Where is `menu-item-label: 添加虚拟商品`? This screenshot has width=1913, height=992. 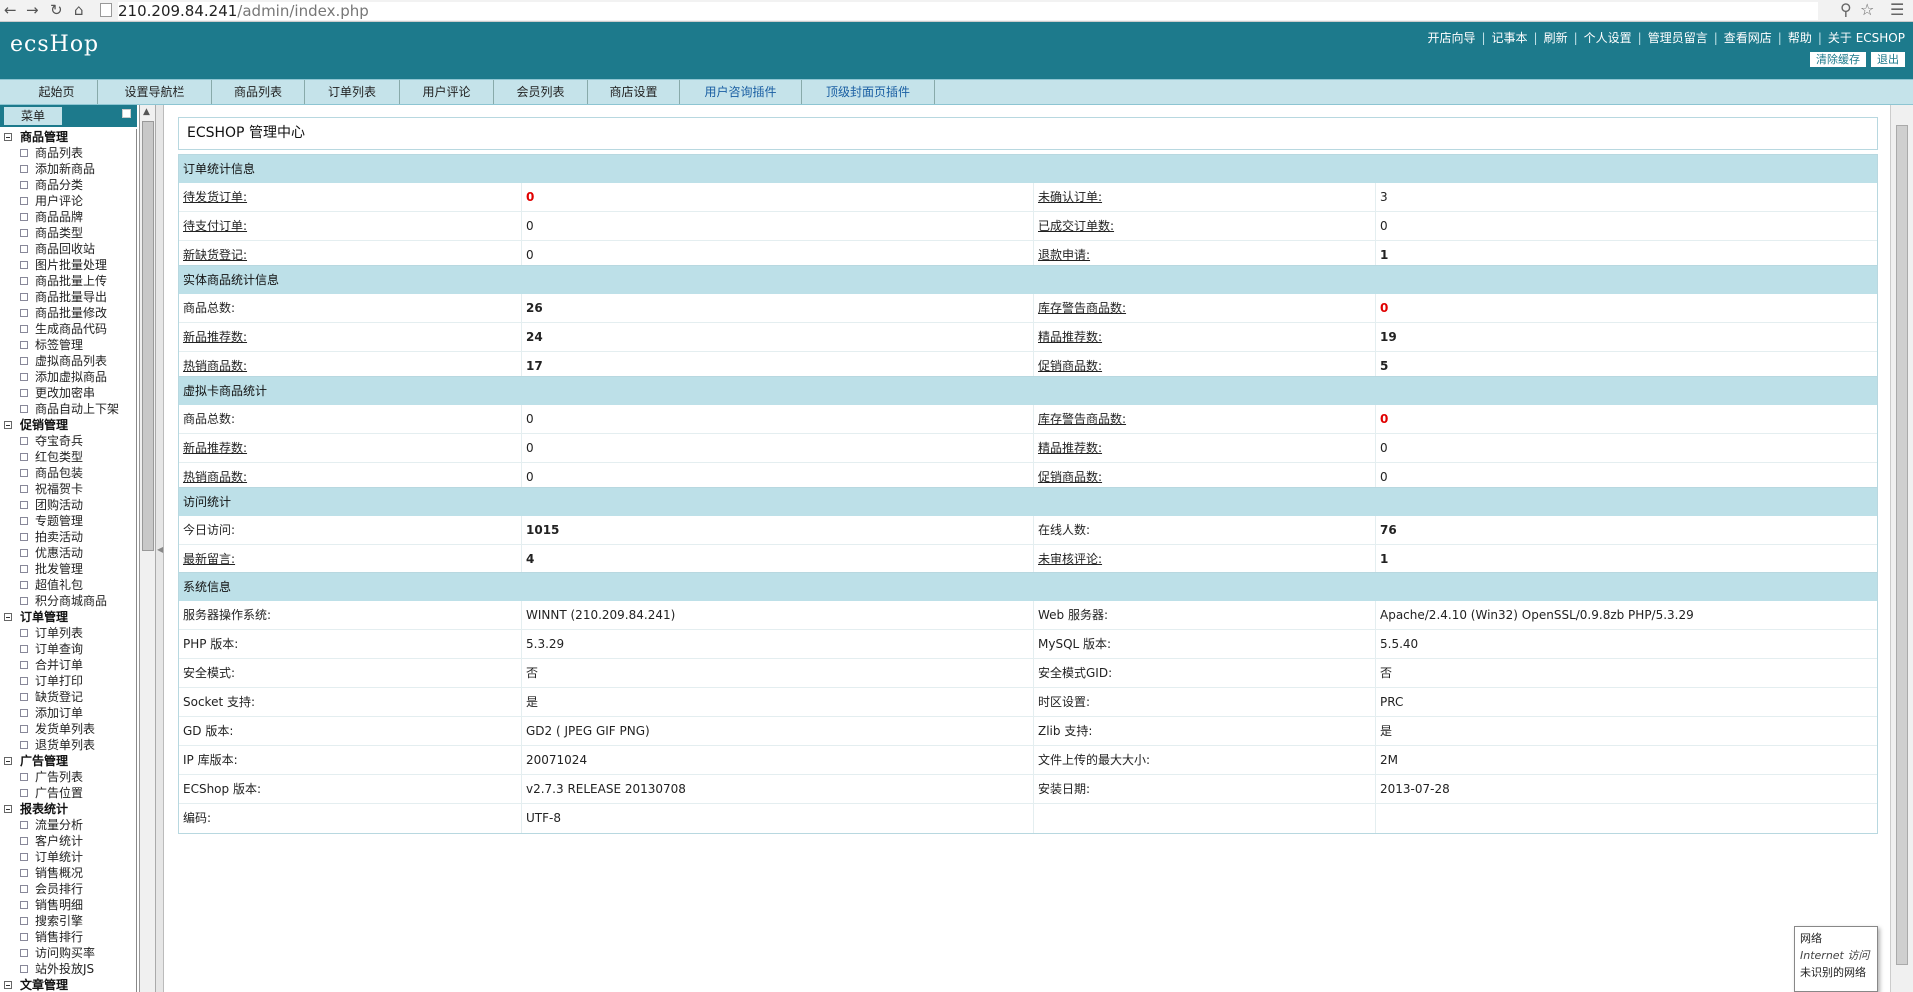
menu-item-label: 添加虚拟商品 is located at coordinates (71, 377).